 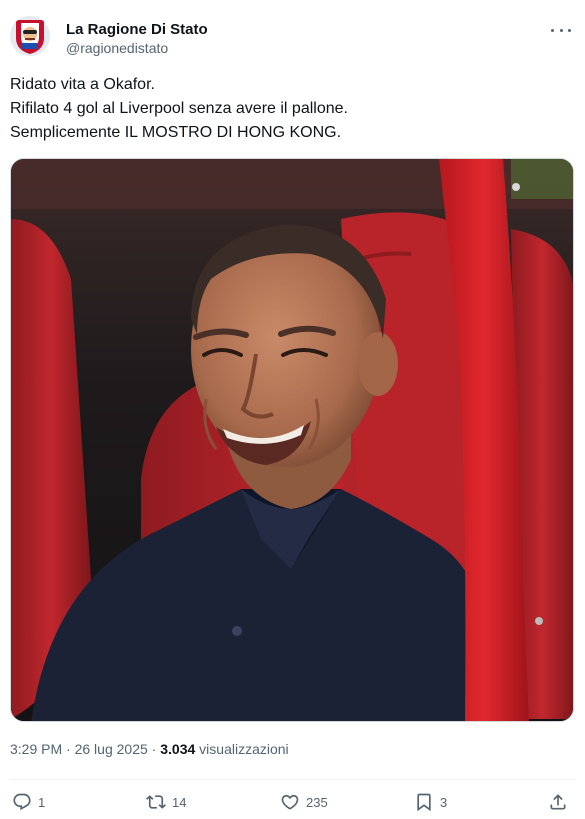 What do you see at coordinates (292, 39) in the screenshot?
I see `tweet-header: La Ragione Di Stato @ragionedistato` at bounding box center [292, 39].